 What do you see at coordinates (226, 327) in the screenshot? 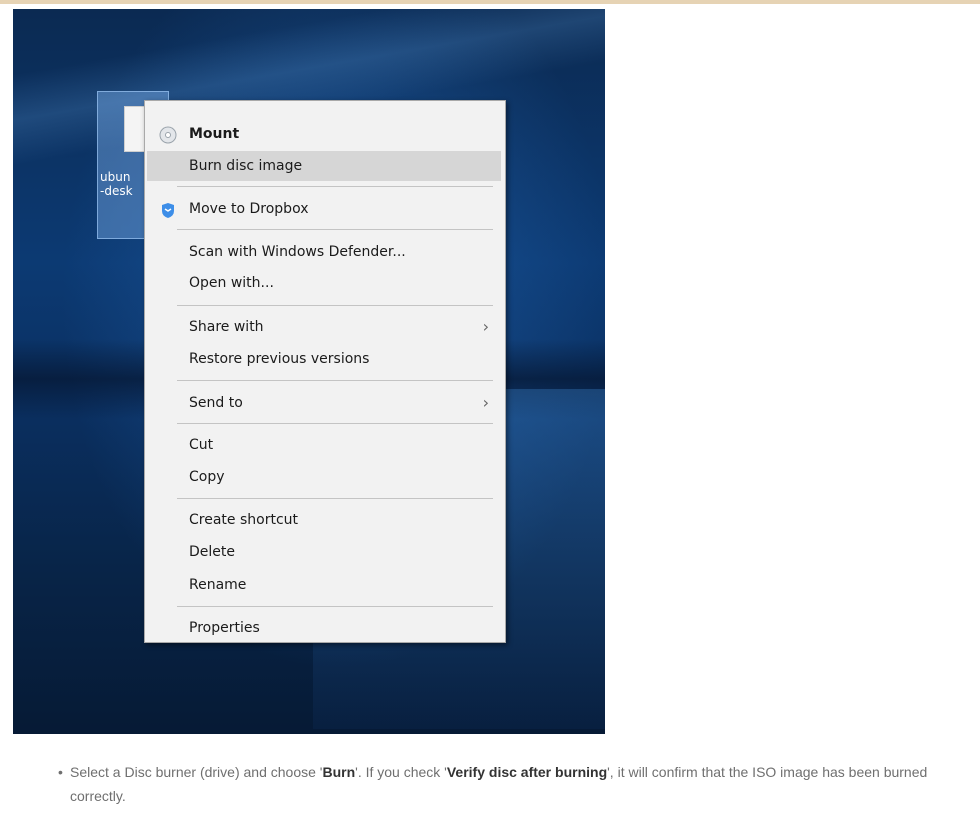
I see `menu-item-label: Share with` at bounding box center [226, 327].